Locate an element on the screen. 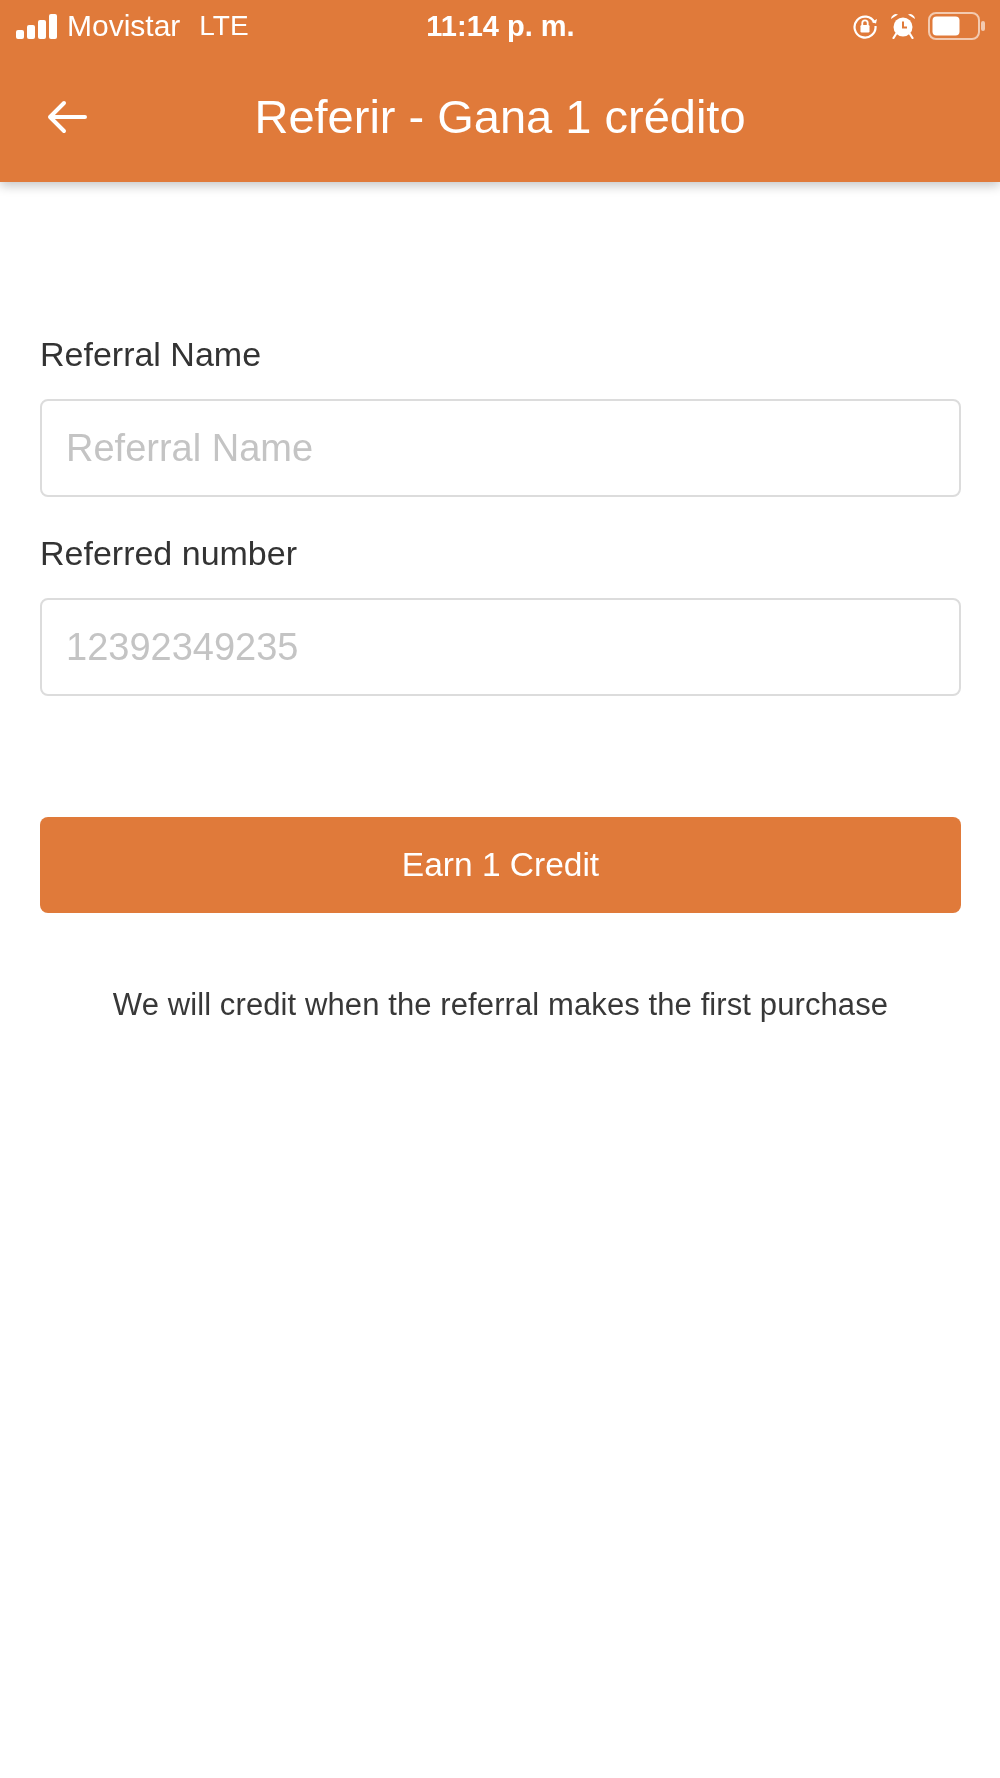 The height and width of the screenshot is (1778, 1000). input-field: 12392349235 is located at coordinates (500, 647).